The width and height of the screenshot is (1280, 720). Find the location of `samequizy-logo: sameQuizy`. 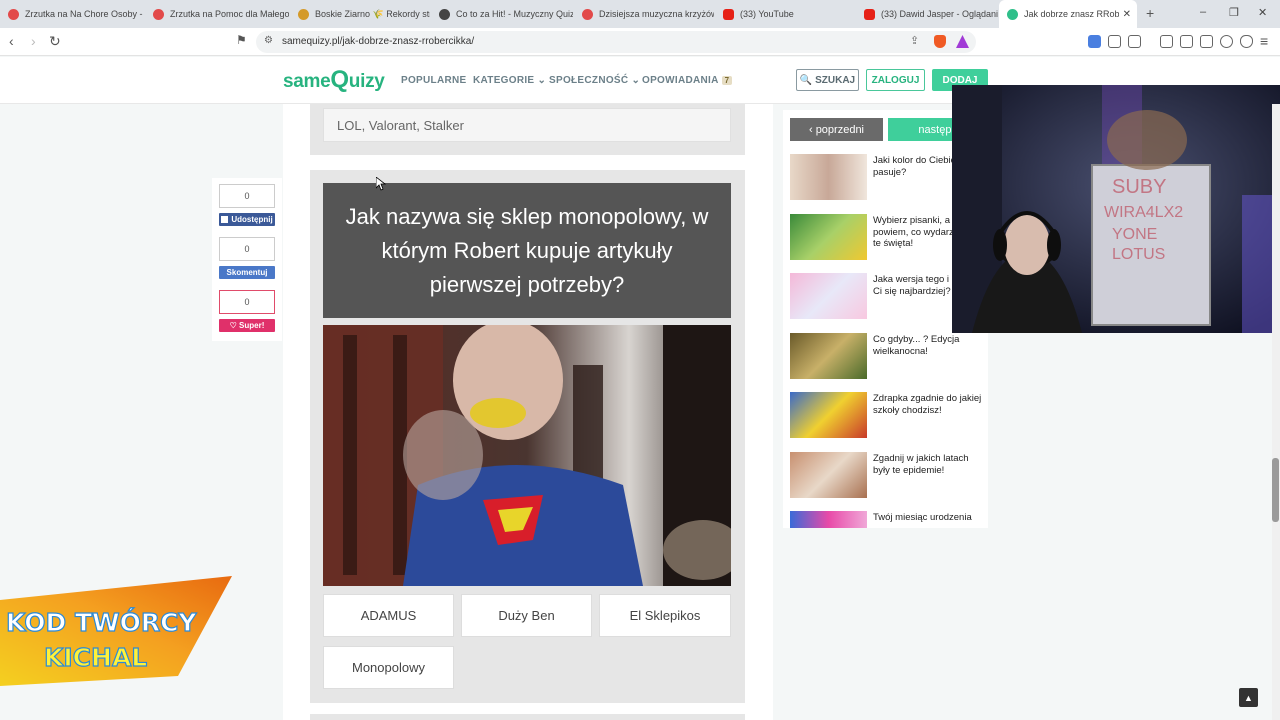

samequizy-logo: sameQuizy is located at coordinates (334, 80).